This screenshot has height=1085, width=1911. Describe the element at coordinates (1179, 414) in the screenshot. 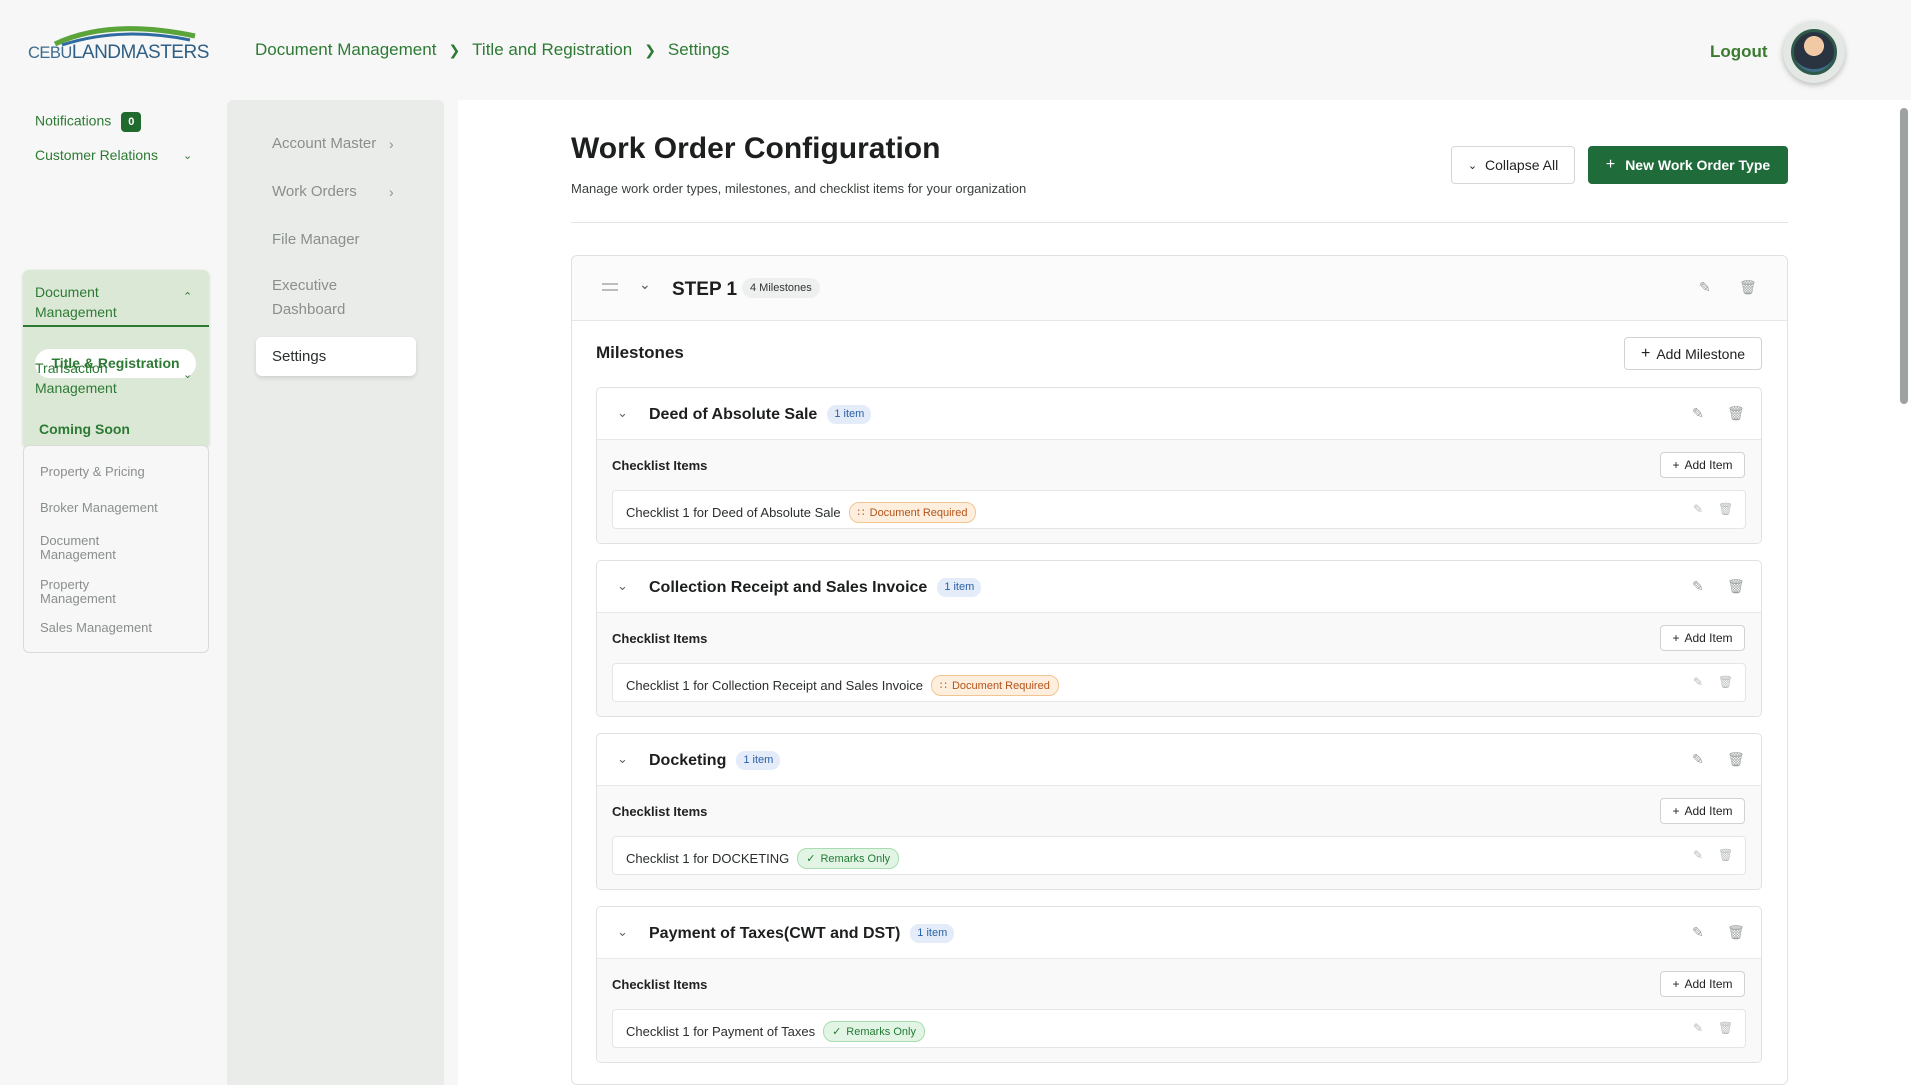

I see `milestone-header: ⌄ Deed of Absolute Sale 1 item ✎ 🗑` at that location.